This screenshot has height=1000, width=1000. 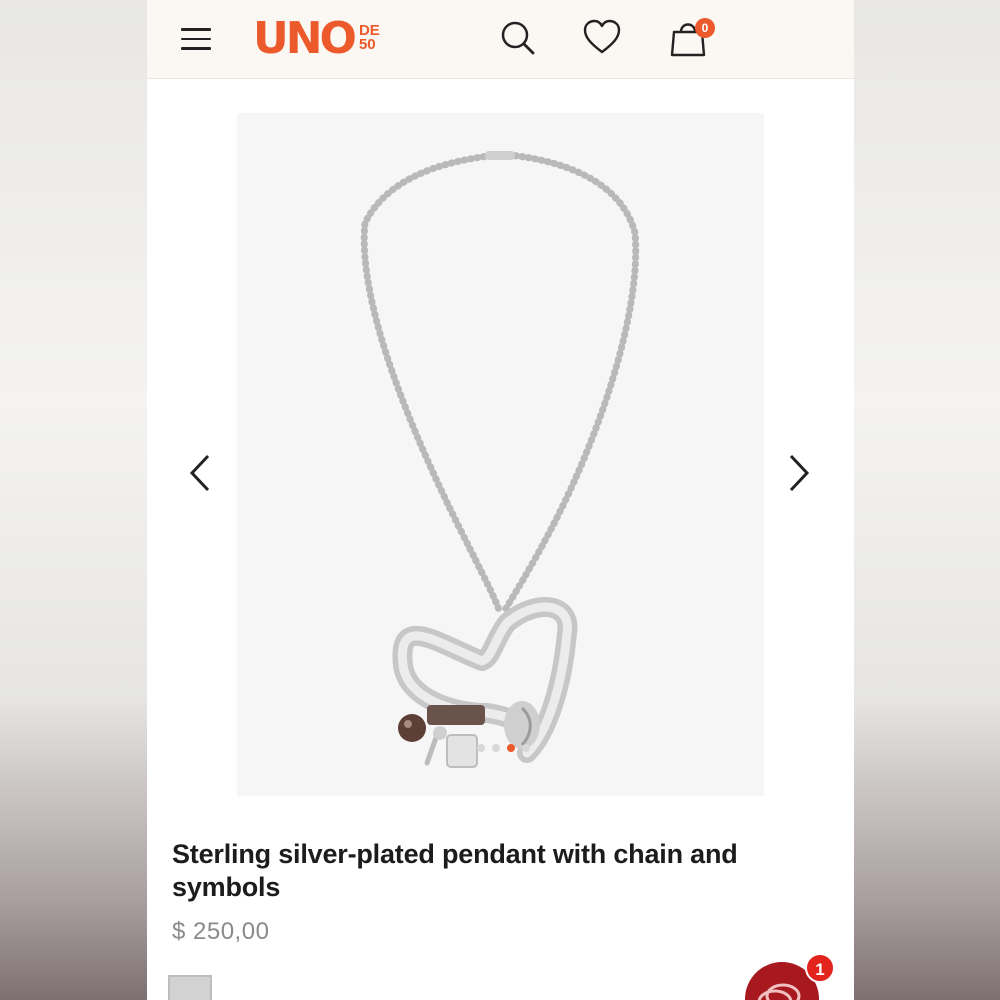 I want to click on background-right, so click(x=927, y=500).